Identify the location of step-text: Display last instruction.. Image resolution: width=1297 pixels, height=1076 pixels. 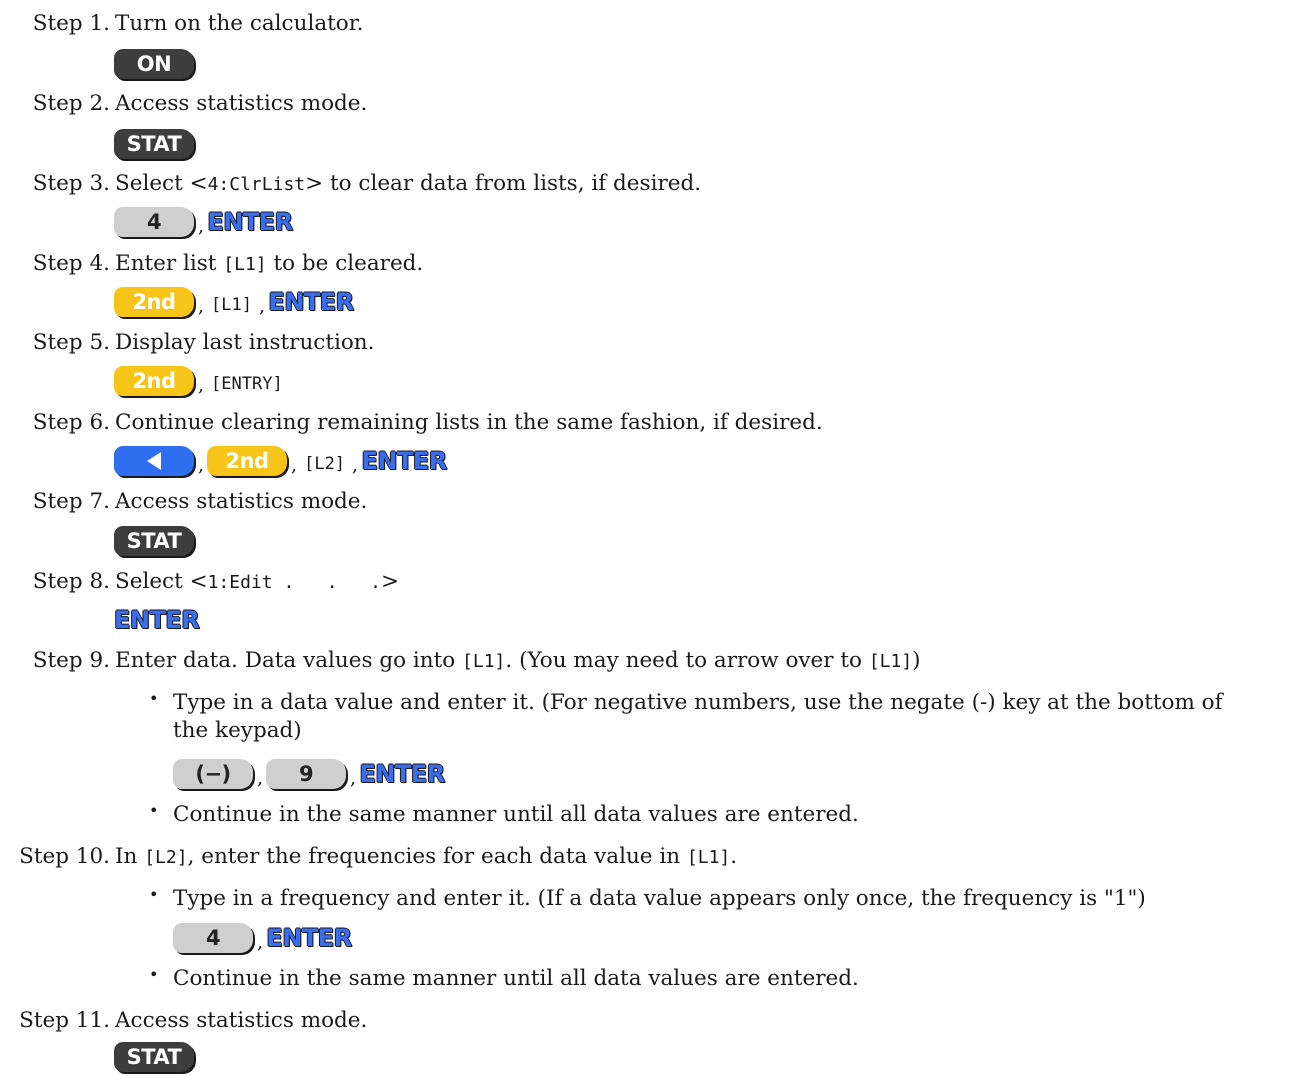
(245, 342).